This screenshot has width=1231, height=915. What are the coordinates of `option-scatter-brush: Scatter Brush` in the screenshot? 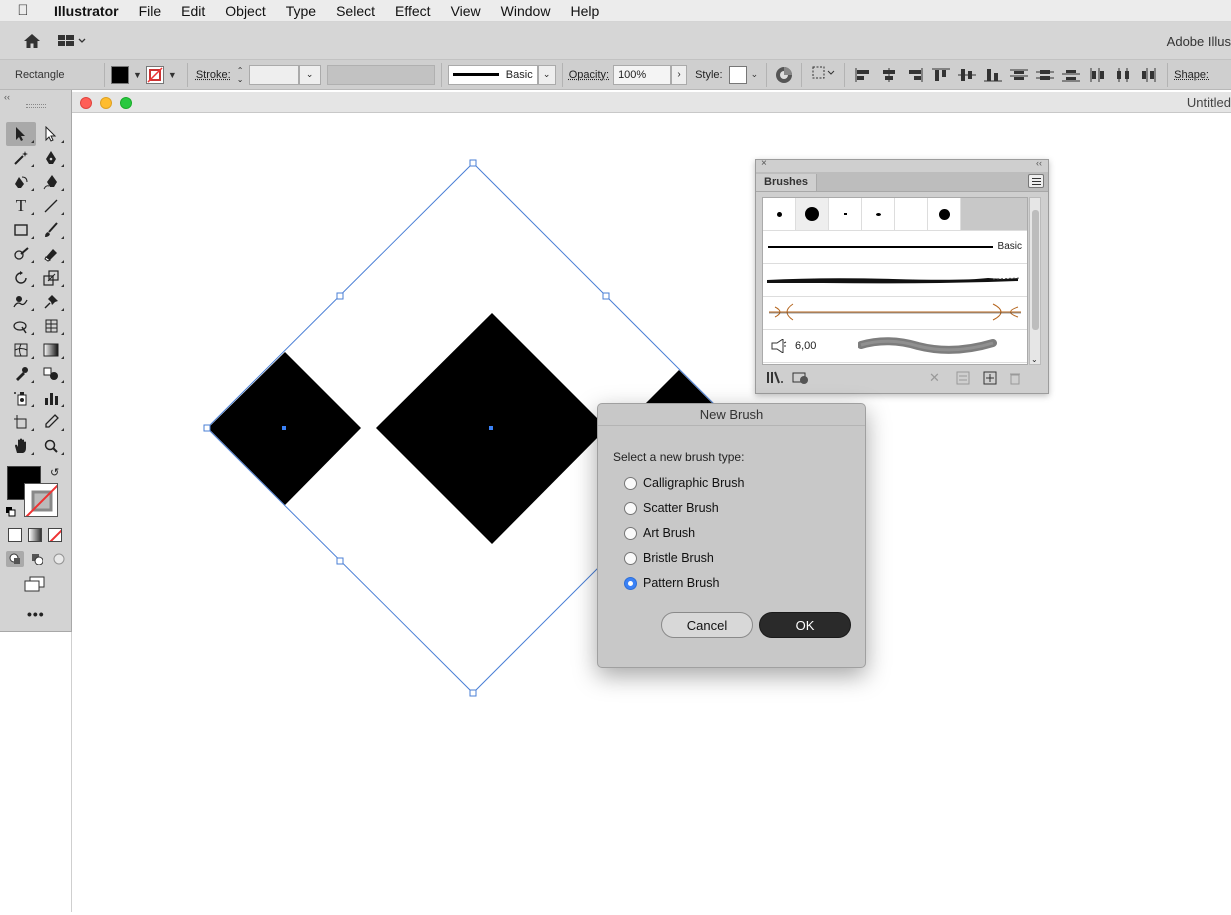 It's located at (671, 508).